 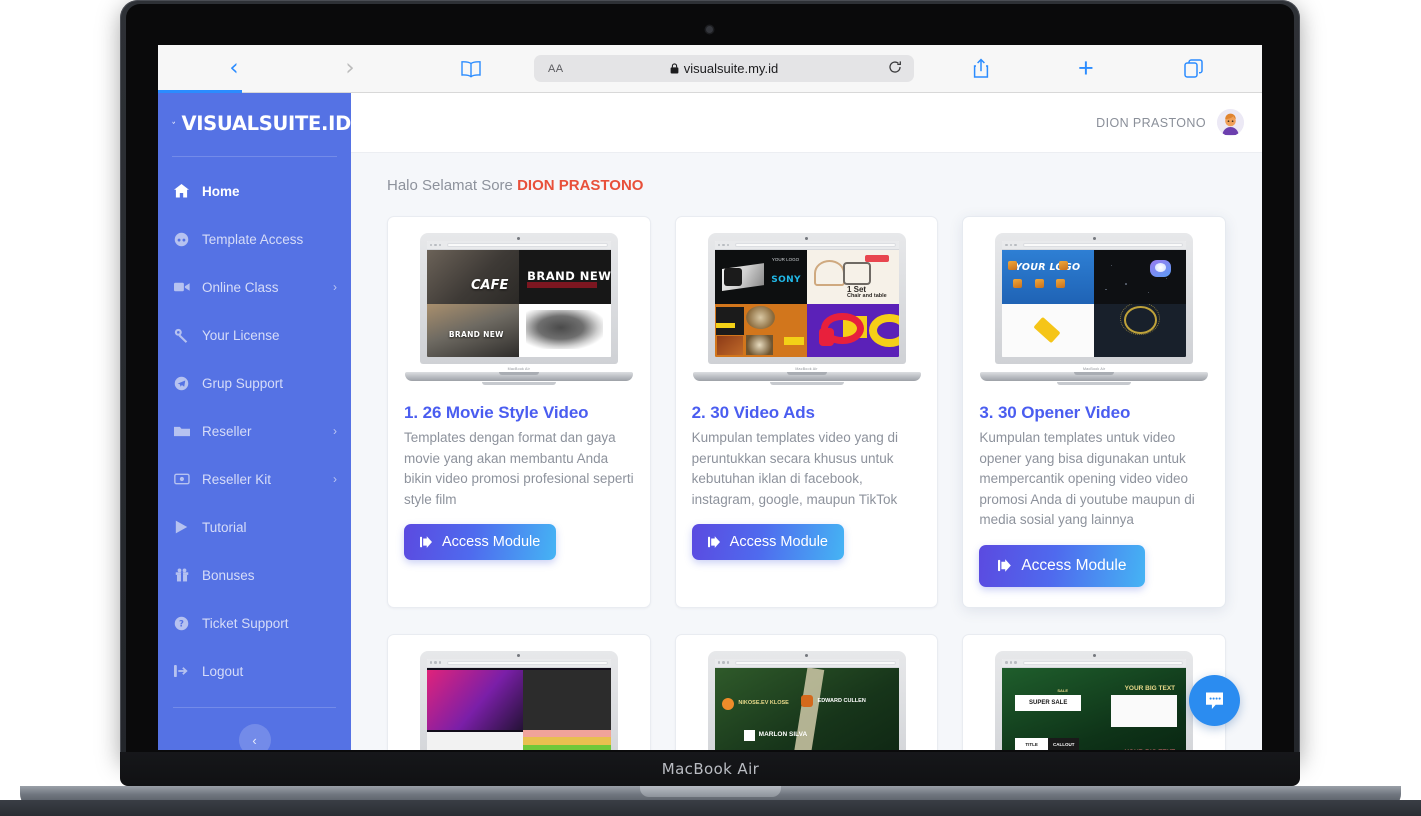 I want to click on sidebar-label: Bonuses, so click(x=228, y=575).